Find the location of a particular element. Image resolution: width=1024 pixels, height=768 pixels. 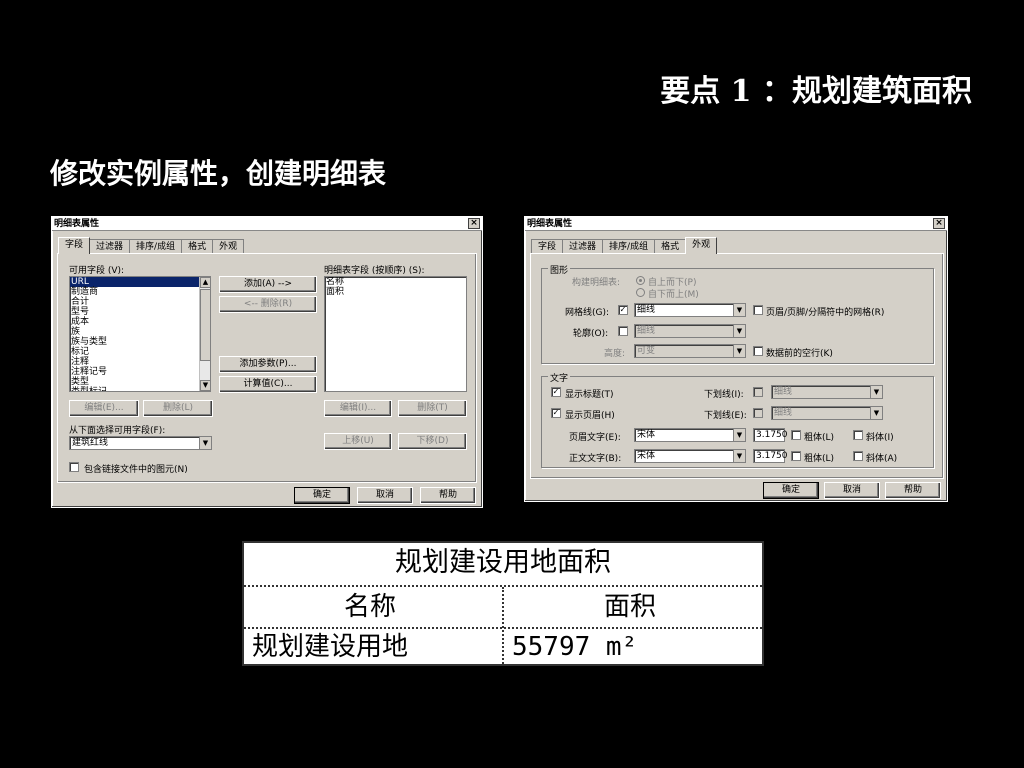

outline-dropdown: 细线 ▼ is located at coordinates (690, 331).